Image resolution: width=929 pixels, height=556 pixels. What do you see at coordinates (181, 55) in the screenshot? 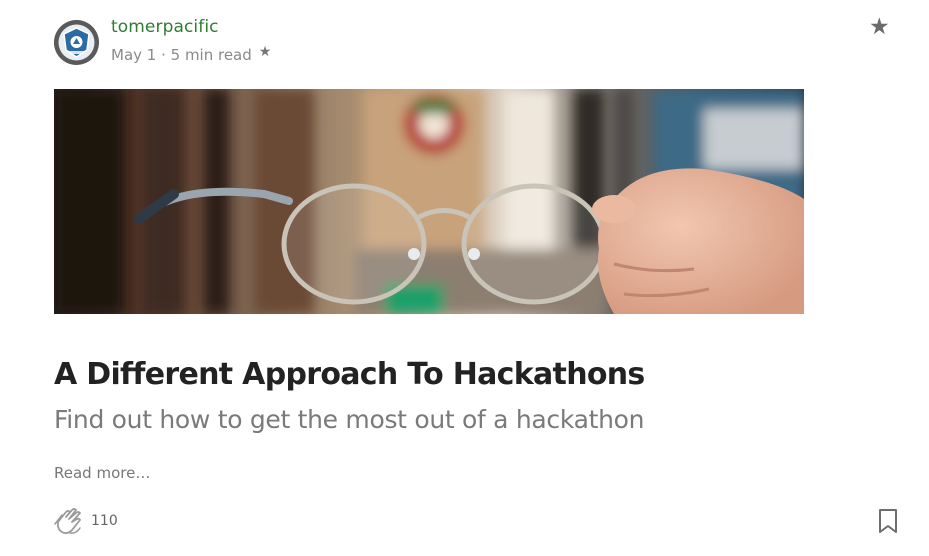
I see `post-date-readtime: May 1 · 5 min read` at bounding box center [181, 55].